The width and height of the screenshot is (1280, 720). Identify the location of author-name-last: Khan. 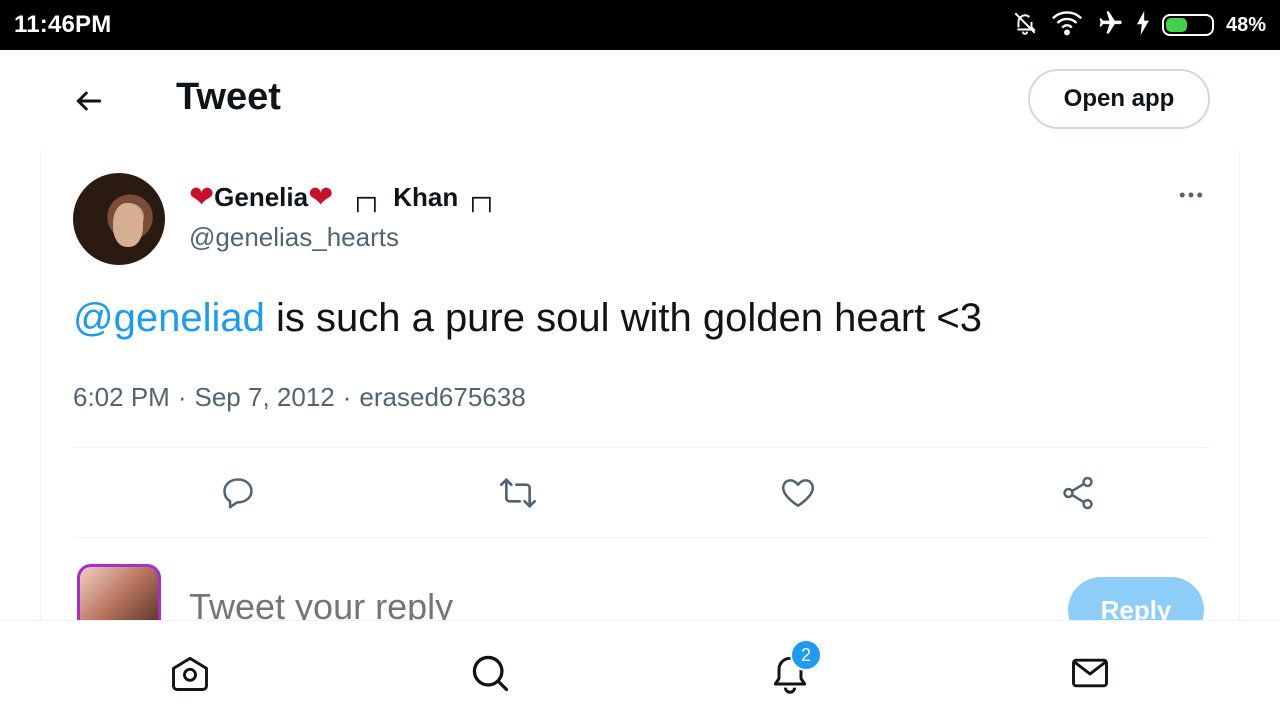
(426, 197).